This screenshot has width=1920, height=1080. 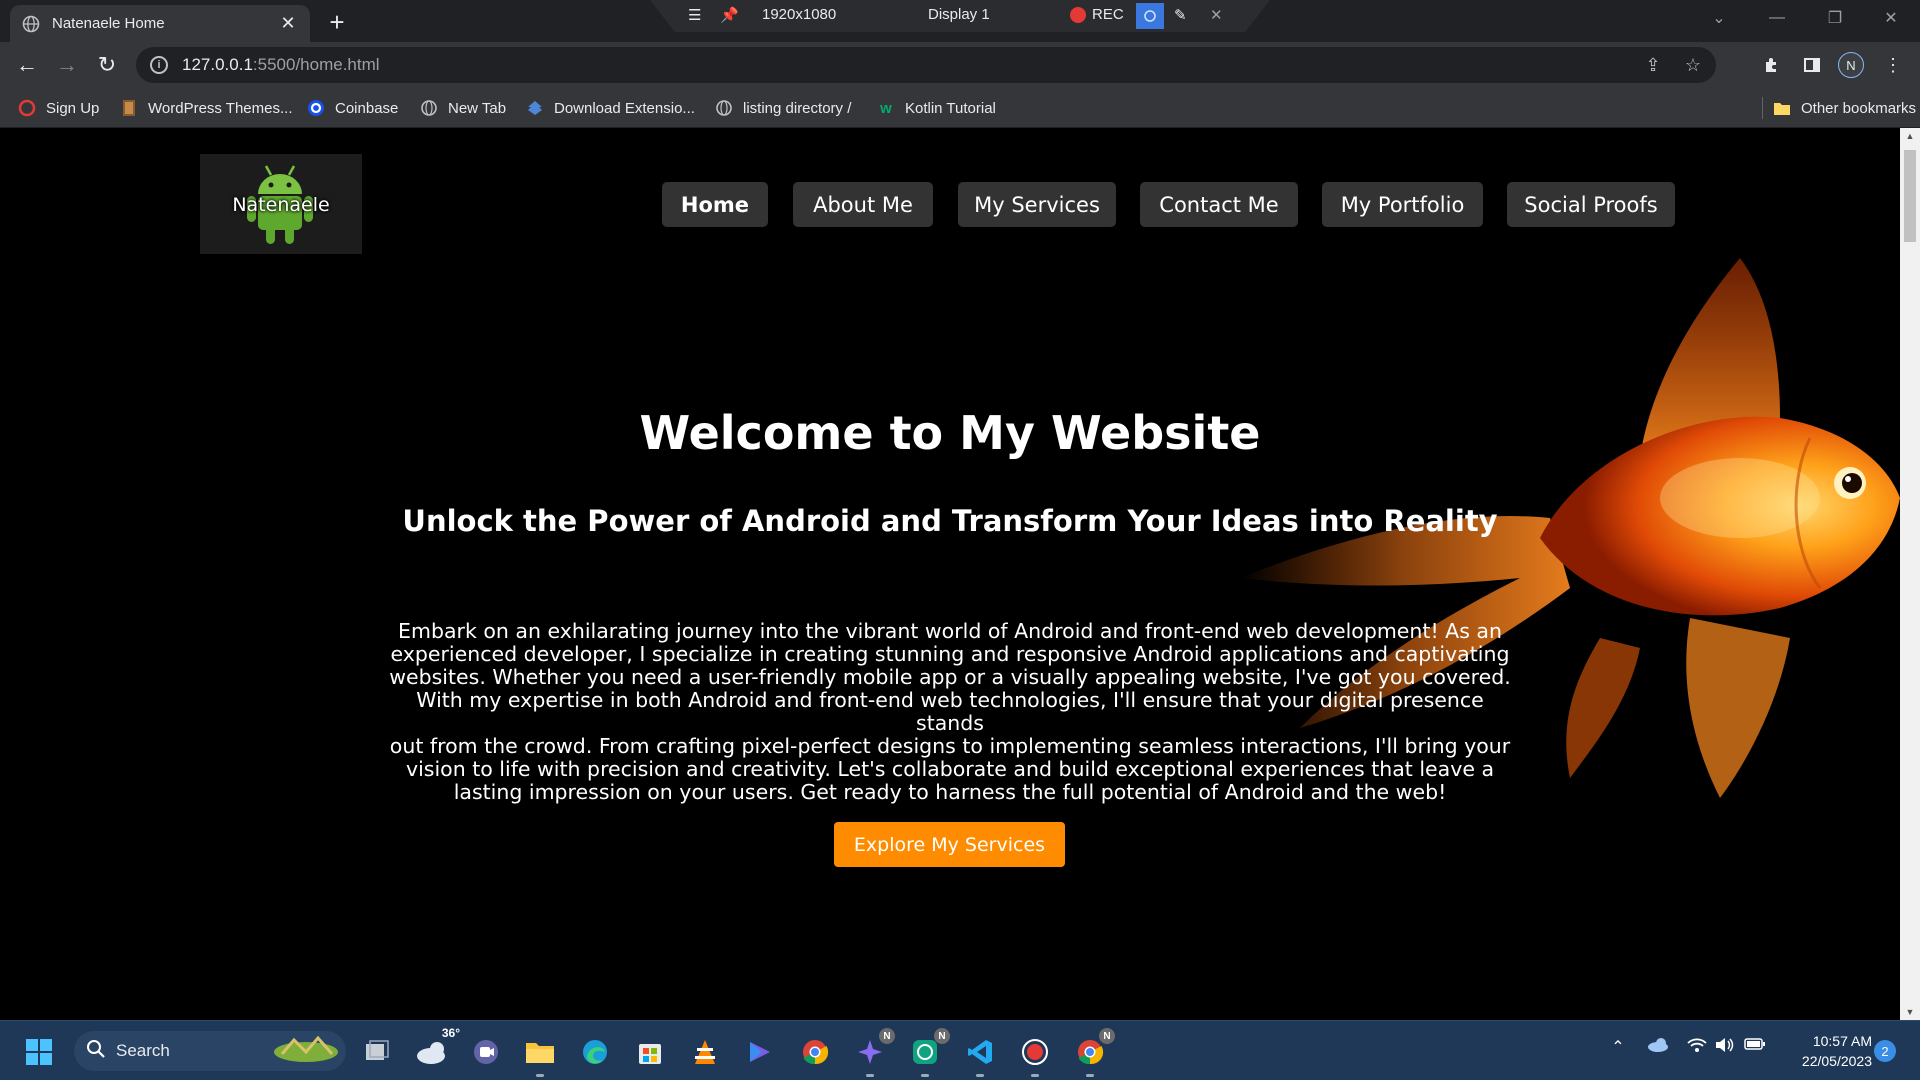 I want to click on windows-taskbar: Search 36° N N N ⌃ 10:57 AM 22/05/2023 2, so click(x=960, y=1050).